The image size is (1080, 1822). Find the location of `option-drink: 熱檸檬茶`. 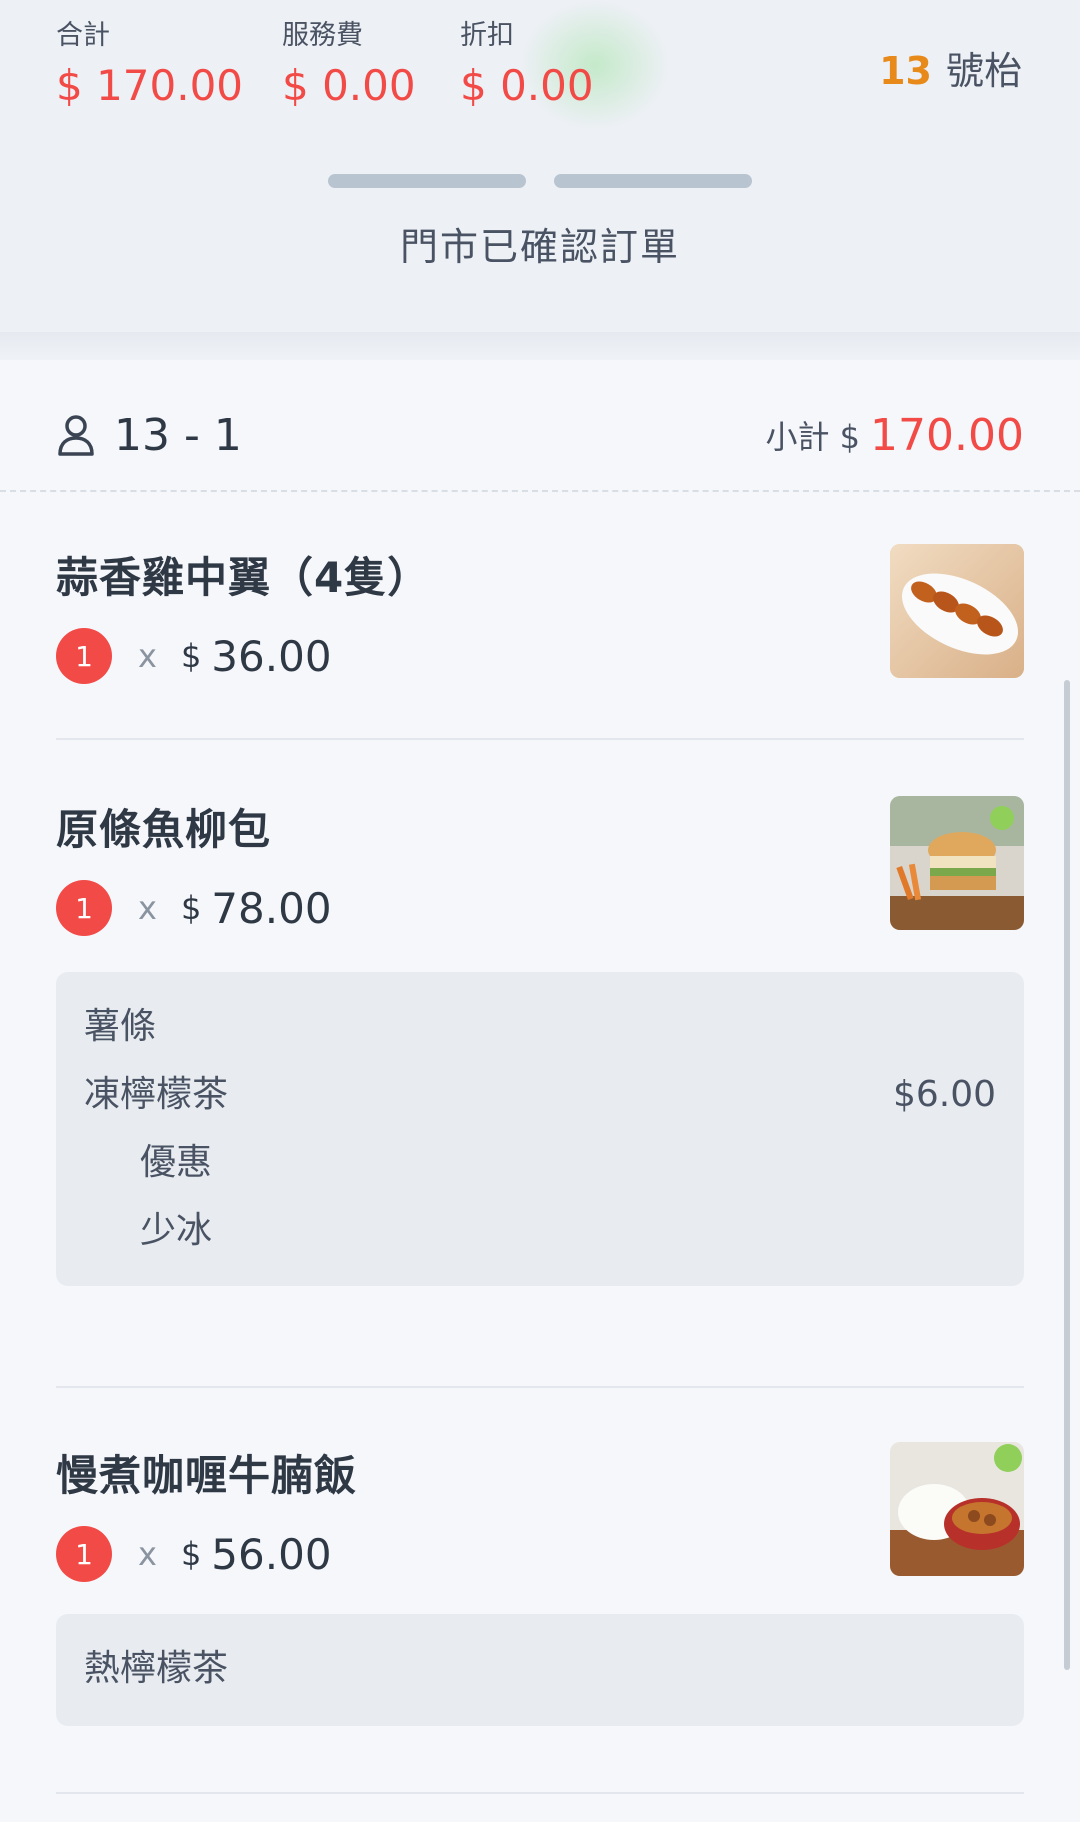

option-drink: 熱檸檬茶 is located at coordinates (156, 1668).